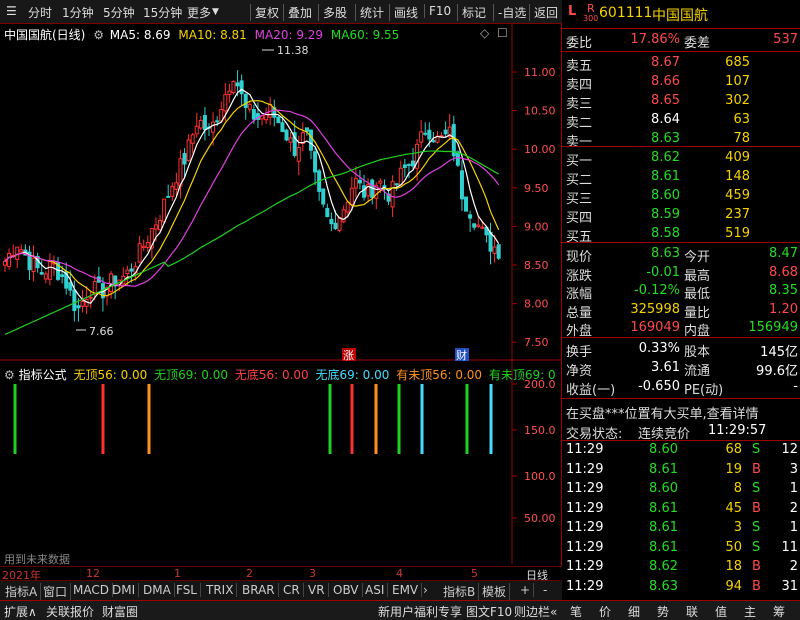 This screenshot has height=620, width=800. Describe the element at coordinates (683, 412) in the screenshot. I see `big-order-notice: 在买盘***位置有大买单,查看详情` at that location.